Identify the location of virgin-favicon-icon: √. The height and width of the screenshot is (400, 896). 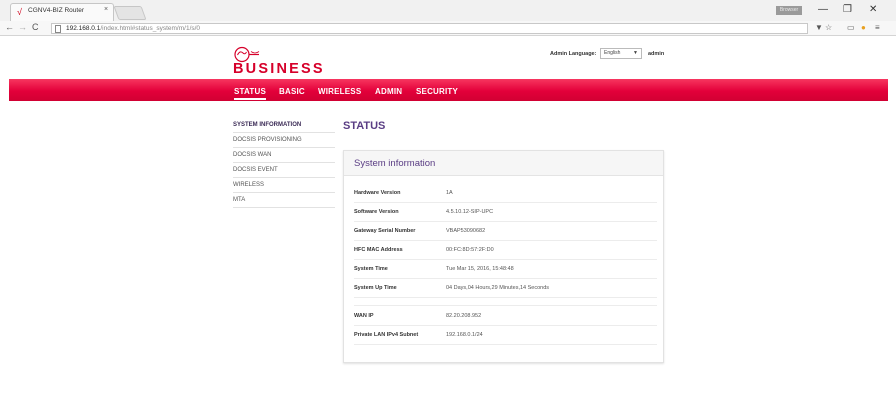
(19, 12).